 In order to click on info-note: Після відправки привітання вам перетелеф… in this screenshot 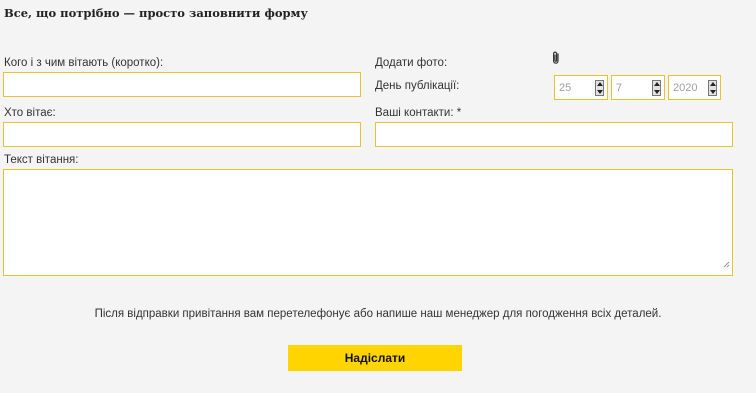, I will do `click(378, 314)`.